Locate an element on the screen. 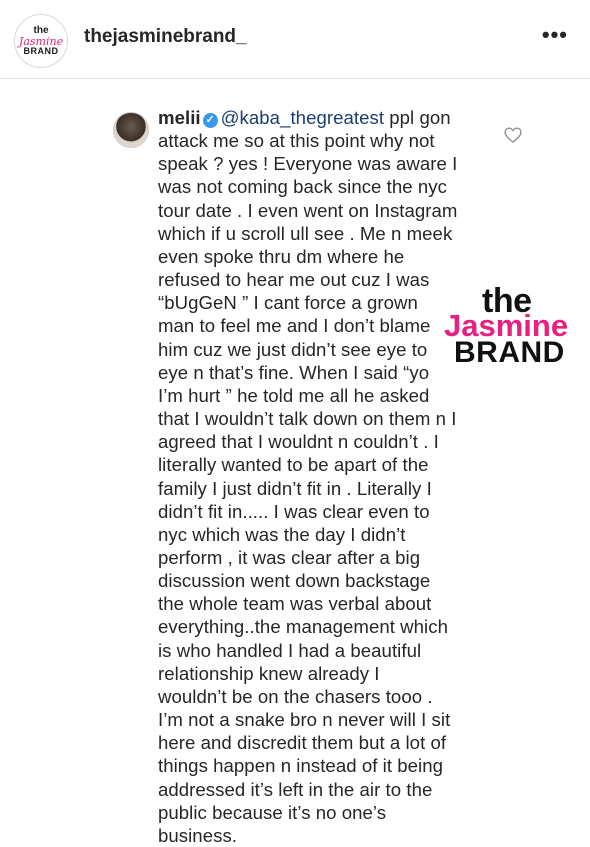  comment-line: tour date . I even went on Instagram is located at coordinates (308, 210).